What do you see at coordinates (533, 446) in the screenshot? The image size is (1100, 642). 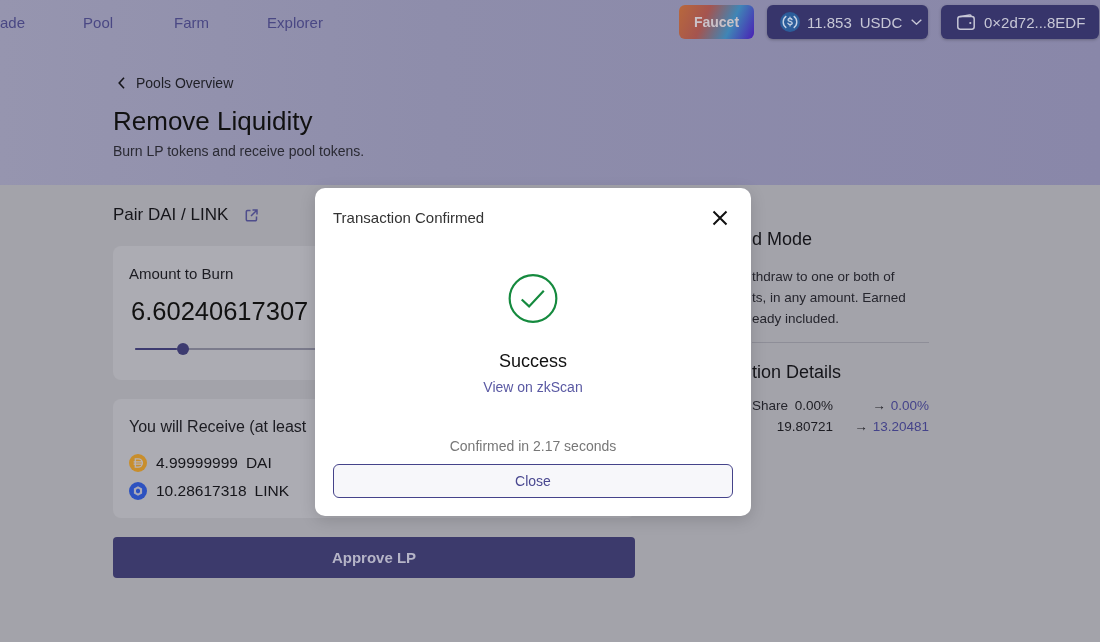 I see `confirmation-time: Confirmed in 2.17 seconds` at bounding box center [533, 446].